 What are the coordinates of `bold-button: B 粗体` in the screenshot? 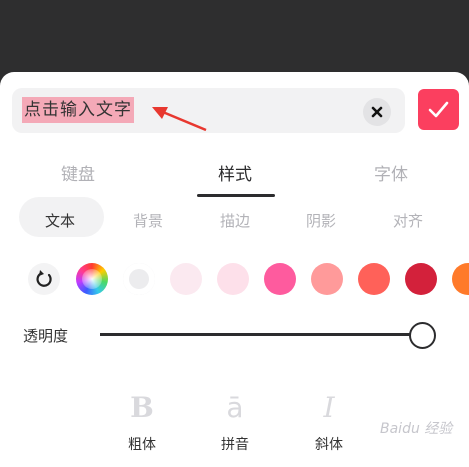 It's located at (142, 422).